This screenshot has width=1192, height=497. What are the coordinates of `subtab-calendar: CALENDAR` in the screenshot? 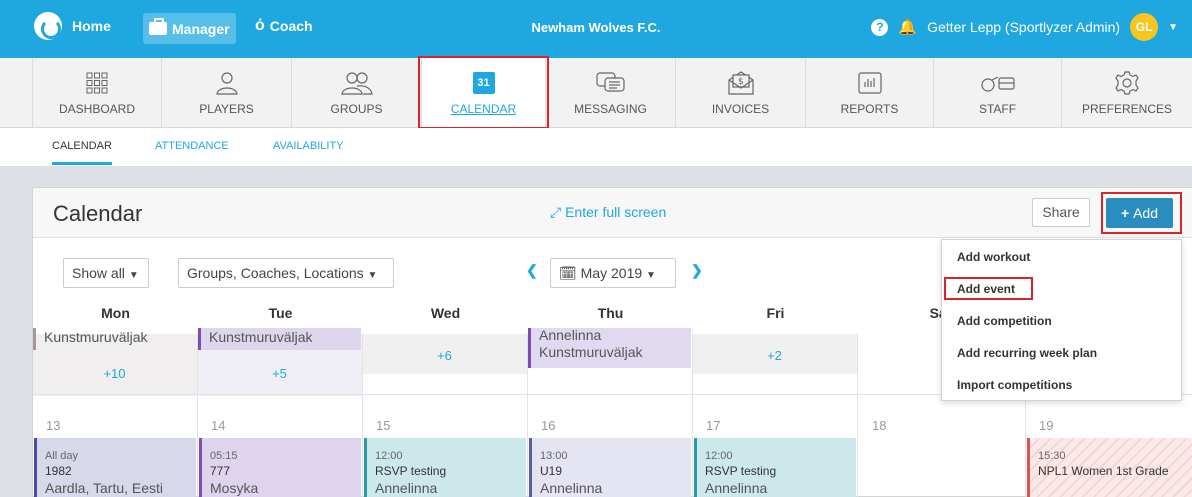 It's located at (82, 152).